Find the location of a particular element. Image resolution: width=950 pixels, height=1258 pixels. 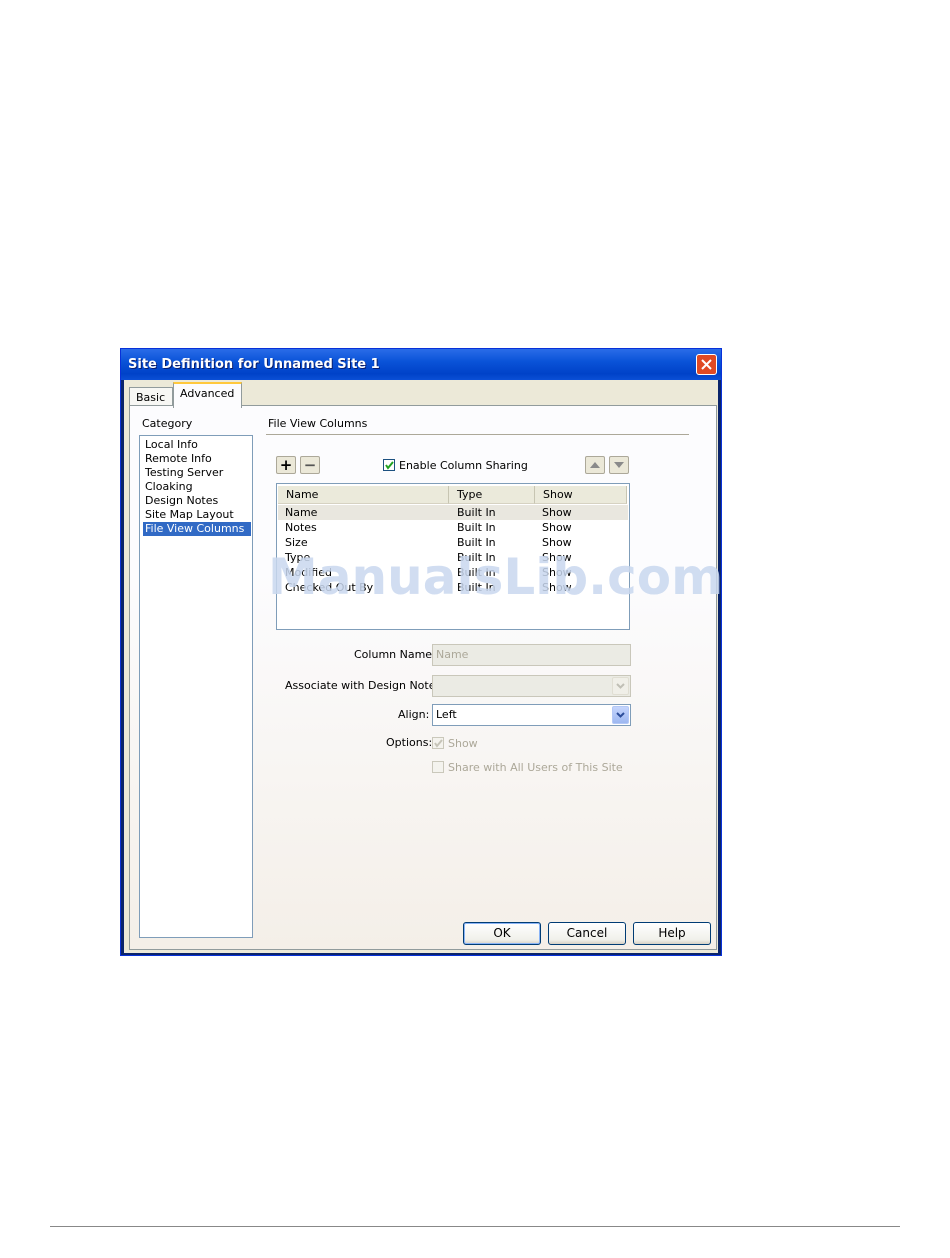

header-name: Name is located at coordinates (363, 495).